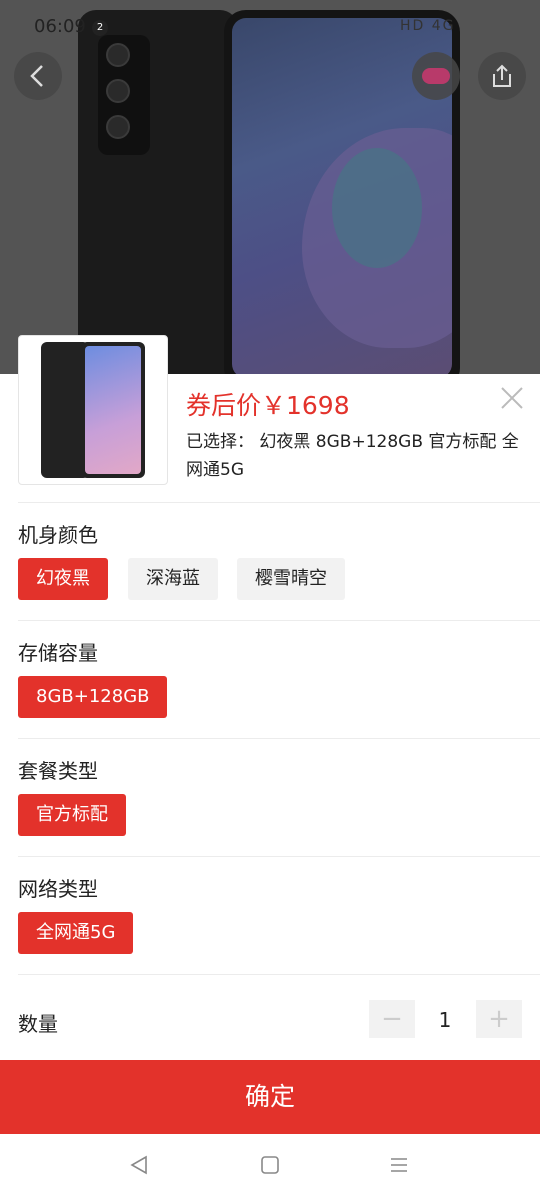  I want to click on option-network-1: 全网通5G, so click(76, 933).